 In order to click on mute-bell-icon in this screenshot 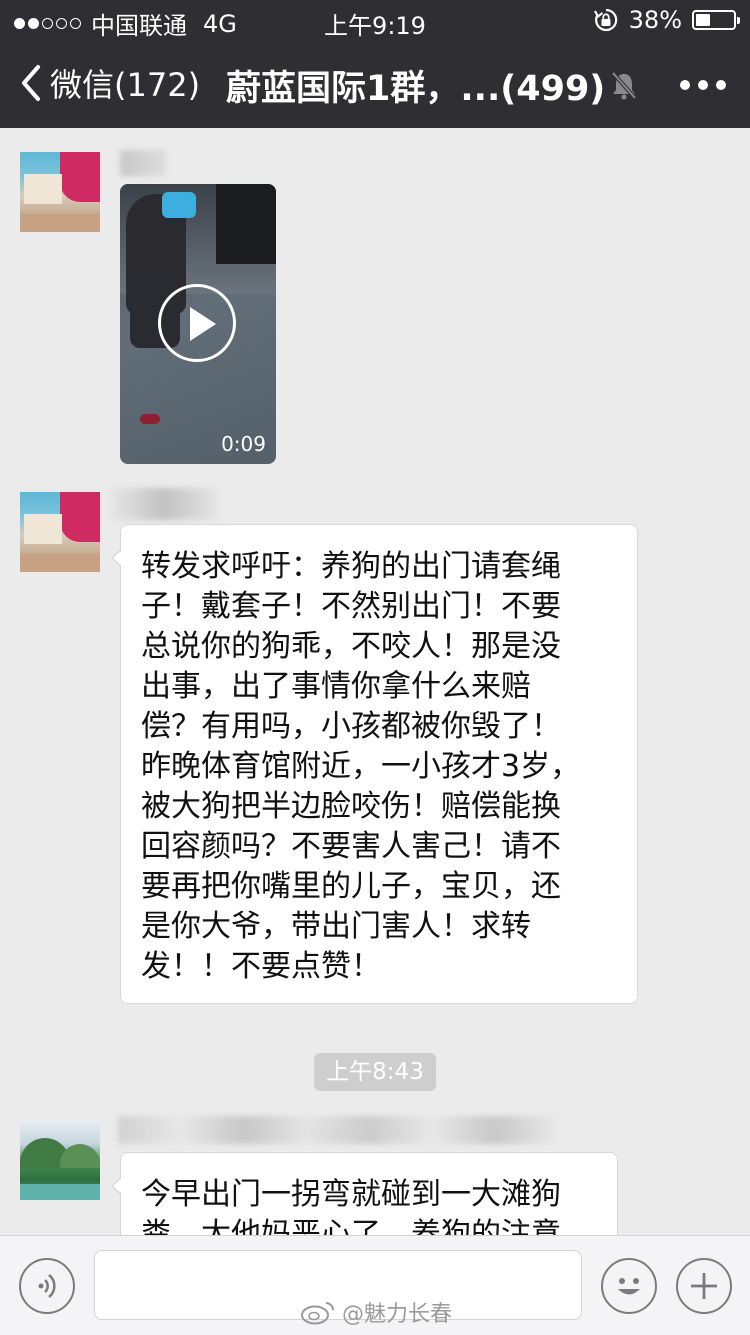, I will do `click(624, 85)`.